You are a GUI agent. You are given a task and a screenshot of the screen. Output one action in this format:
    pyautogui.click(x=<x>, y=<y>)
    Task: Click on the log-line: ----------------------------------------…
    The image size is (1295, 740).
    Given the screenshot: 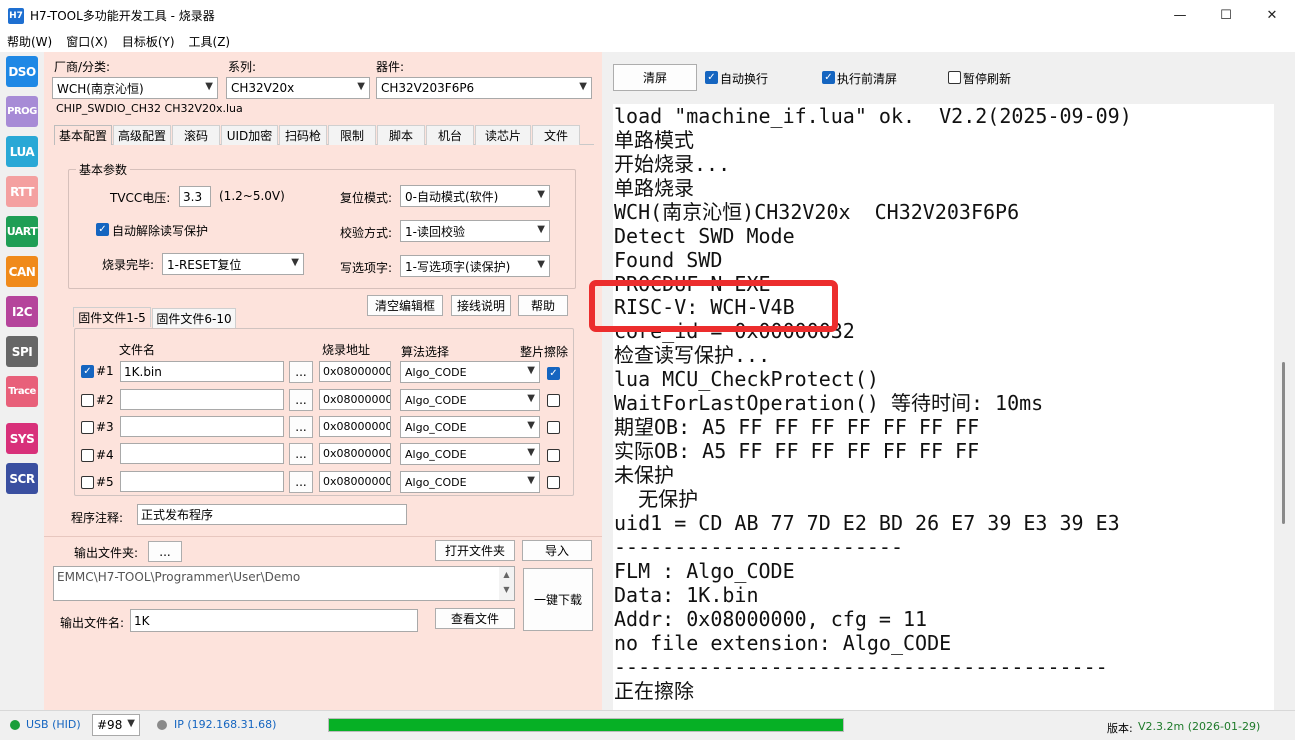 What is the action you would take?
    pyautogui.click(x=861, y=667)
    